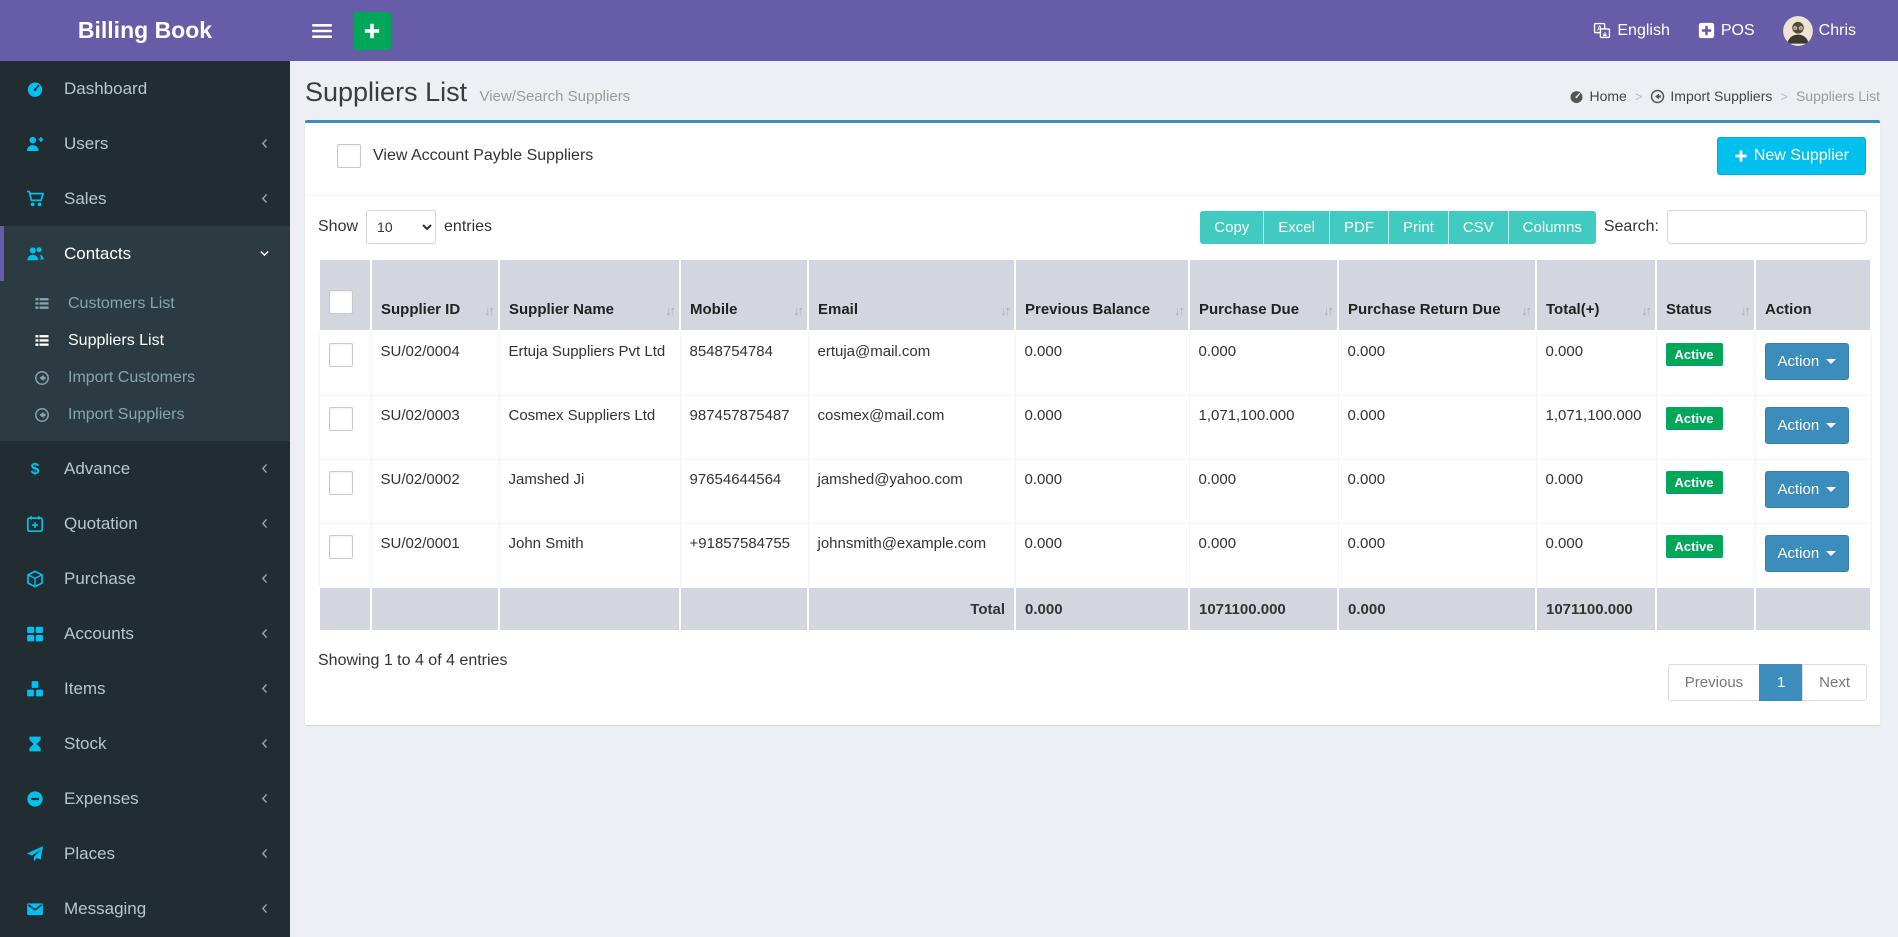  What do you see at coordinates (98, 253) in the screenshot?
I see `sidebar-item-label: Contacts` at bounding box center [98, 253].